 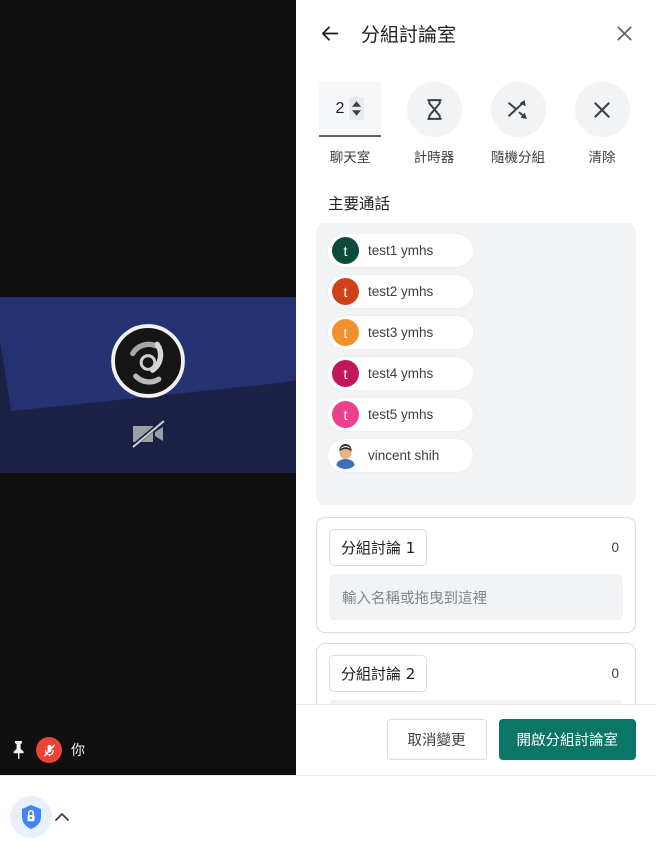 I want to click on clear-cell: 清除, so click(x=602, y=124).